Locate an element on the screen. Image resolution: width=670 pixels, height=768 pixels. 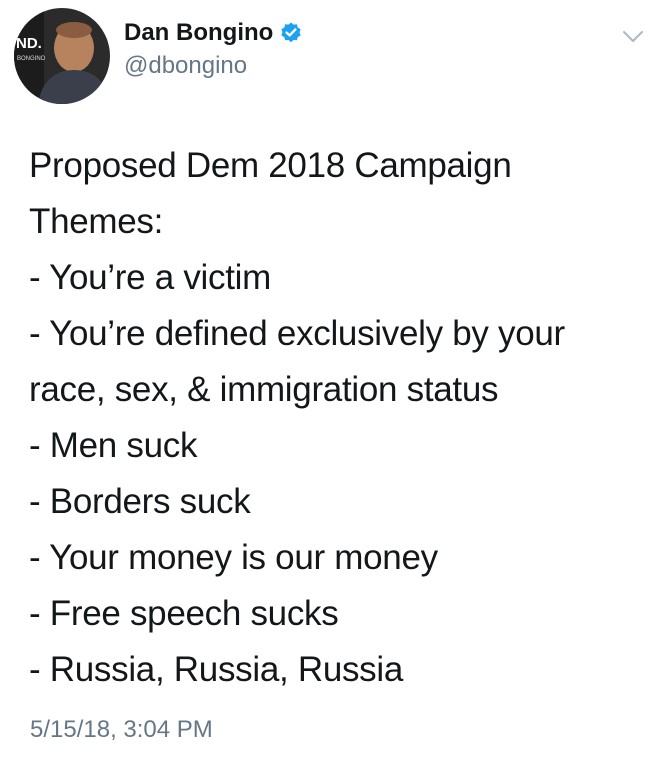
avatar: ND. BONGINO is located at coordinates (62, 56).